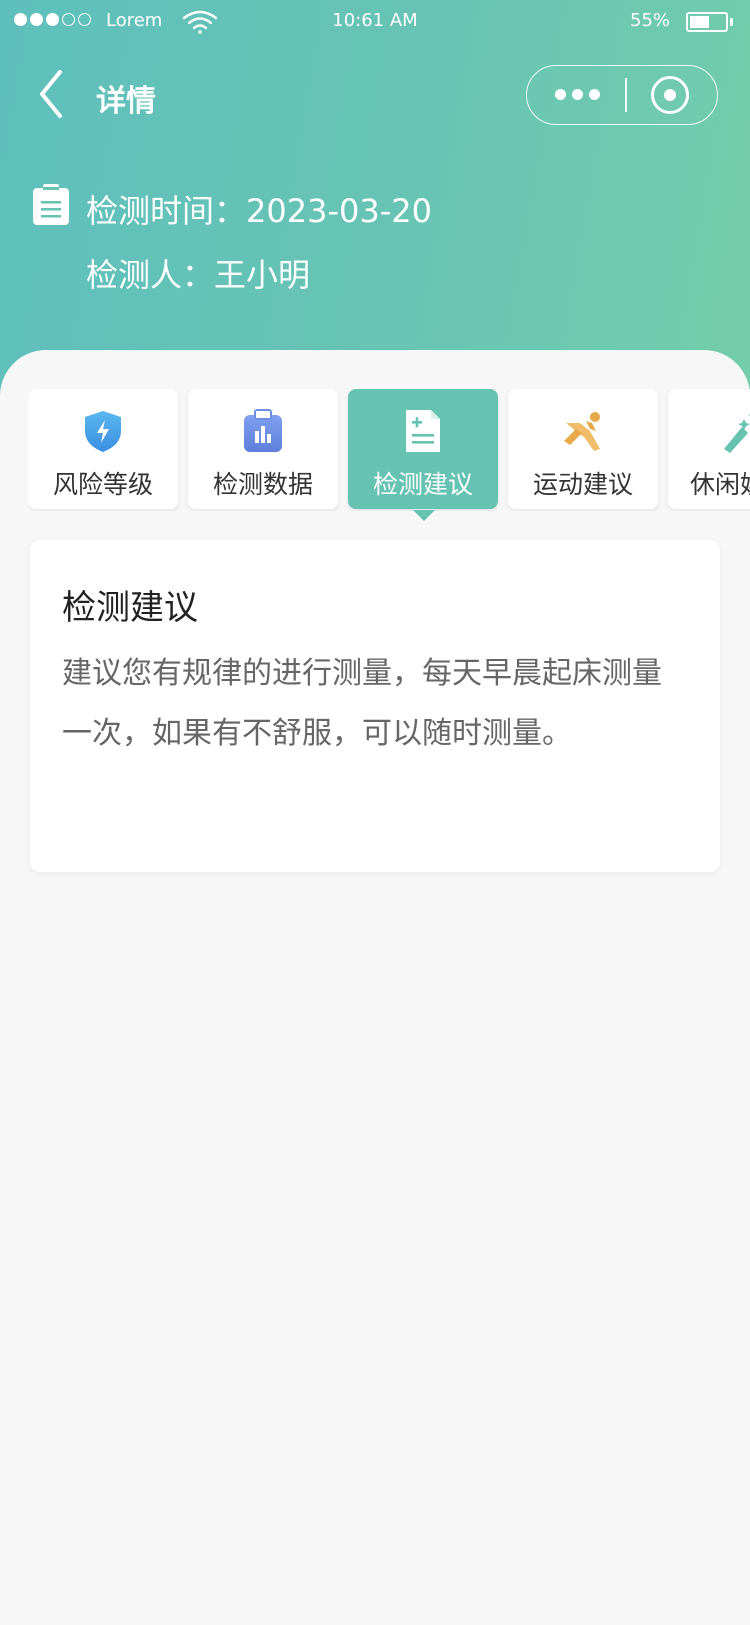 This screenshot has height=1625, width=750. Describe the element at coordinates (51, 204) in the screenshot. I see `clipboard-icon` at that location.